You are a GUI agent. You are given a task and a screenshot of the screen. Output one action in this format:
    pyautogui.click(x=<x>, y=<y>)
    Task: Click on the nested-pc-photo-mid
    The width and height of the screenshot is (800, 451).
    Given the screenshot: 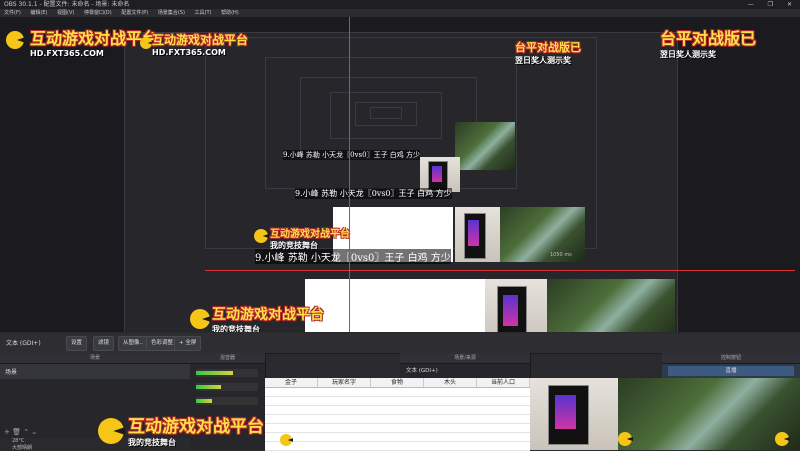 What is the action you would take?
    pyautogui.click(x=477, y=234)
    